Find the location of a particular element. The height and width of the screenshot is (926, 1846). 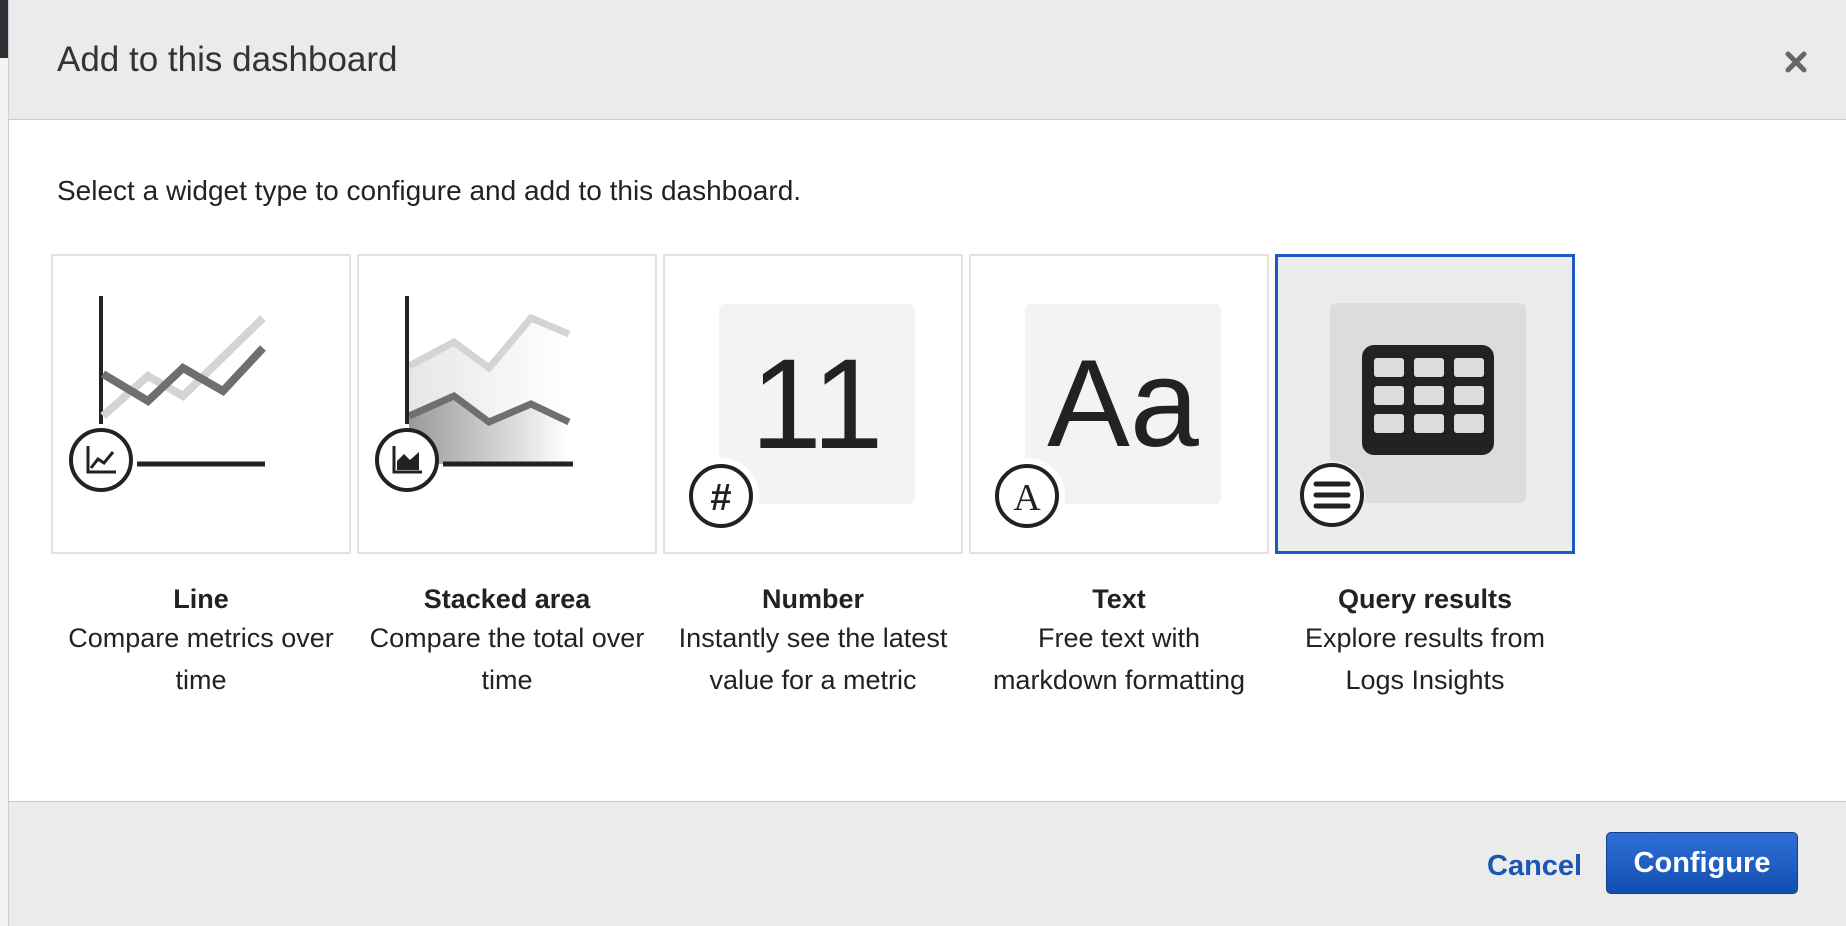

widget-description: Free text with markdown formatting is located at coordinates (1119, 659).